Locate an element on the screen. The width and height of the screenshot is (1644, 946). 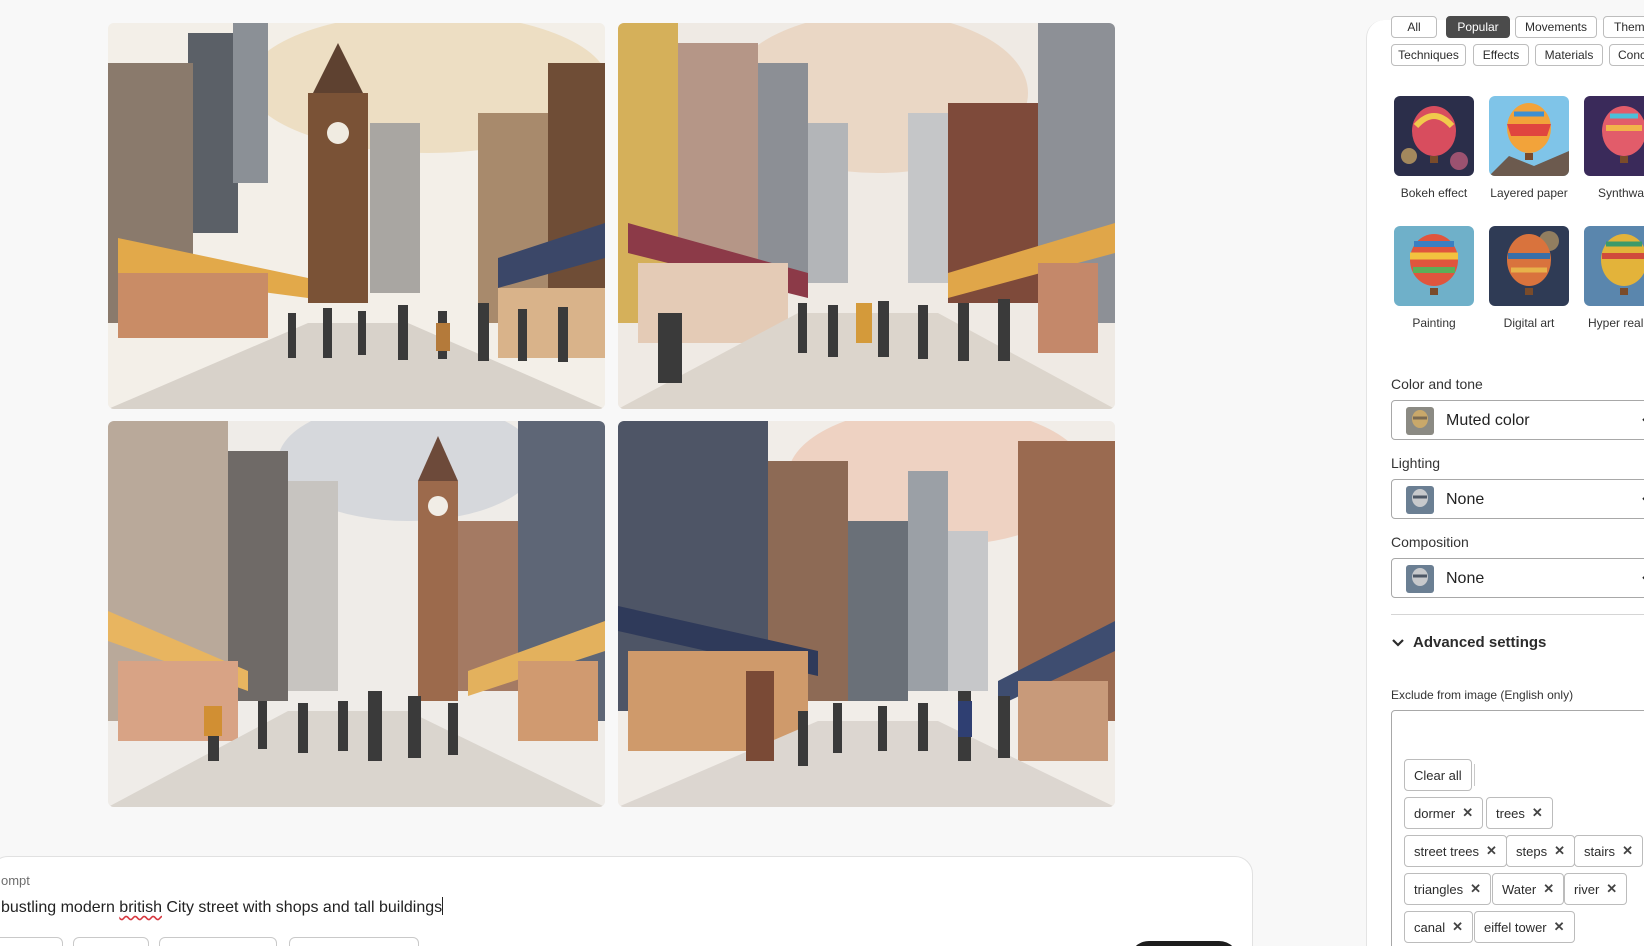
tag-label: eiffel tower is located at coordinates (1515, 927).